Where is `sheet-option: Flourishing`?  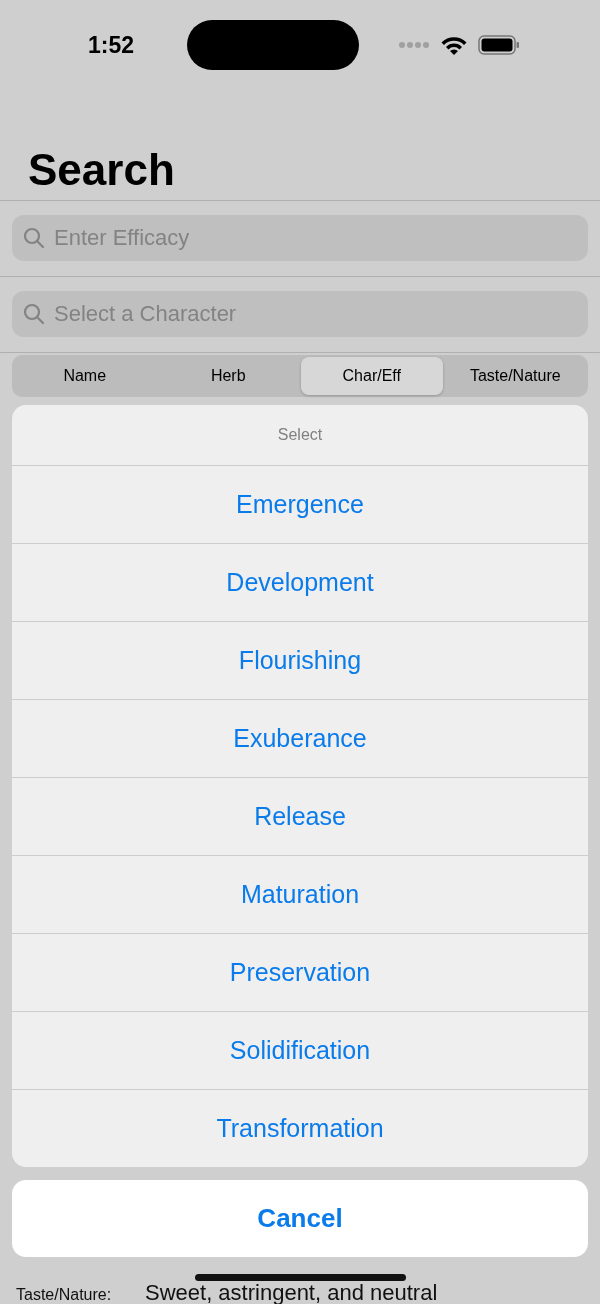
sheet-option: Flourishing is located at coordinates (300, 660).